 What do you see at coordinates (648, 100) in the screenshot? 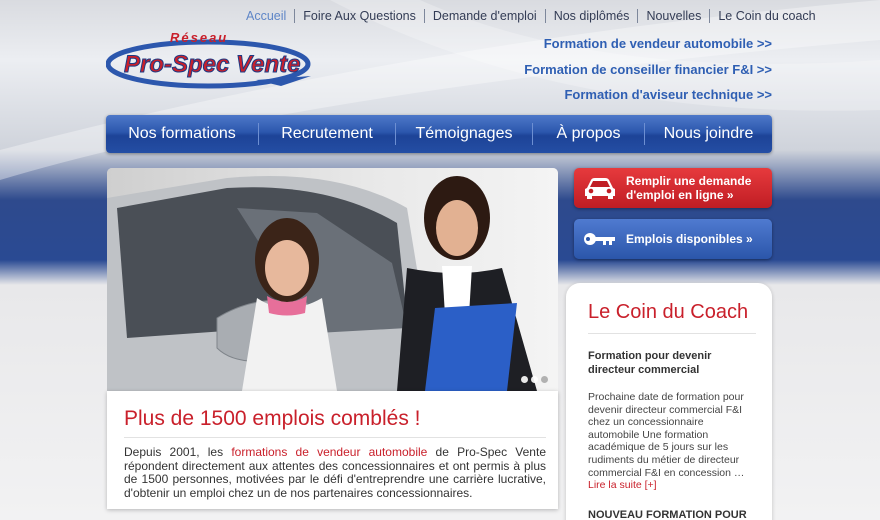
I see `link-aviseur-technique: Formation d'aviseur technique >>` at bounding box center [648, 100].